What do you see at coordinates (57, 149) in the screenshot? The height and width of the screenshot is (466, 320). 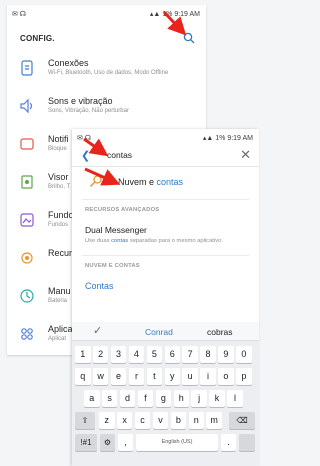 I see `settings-item-subtitle: Bloque` at bounding box center [57, 149].